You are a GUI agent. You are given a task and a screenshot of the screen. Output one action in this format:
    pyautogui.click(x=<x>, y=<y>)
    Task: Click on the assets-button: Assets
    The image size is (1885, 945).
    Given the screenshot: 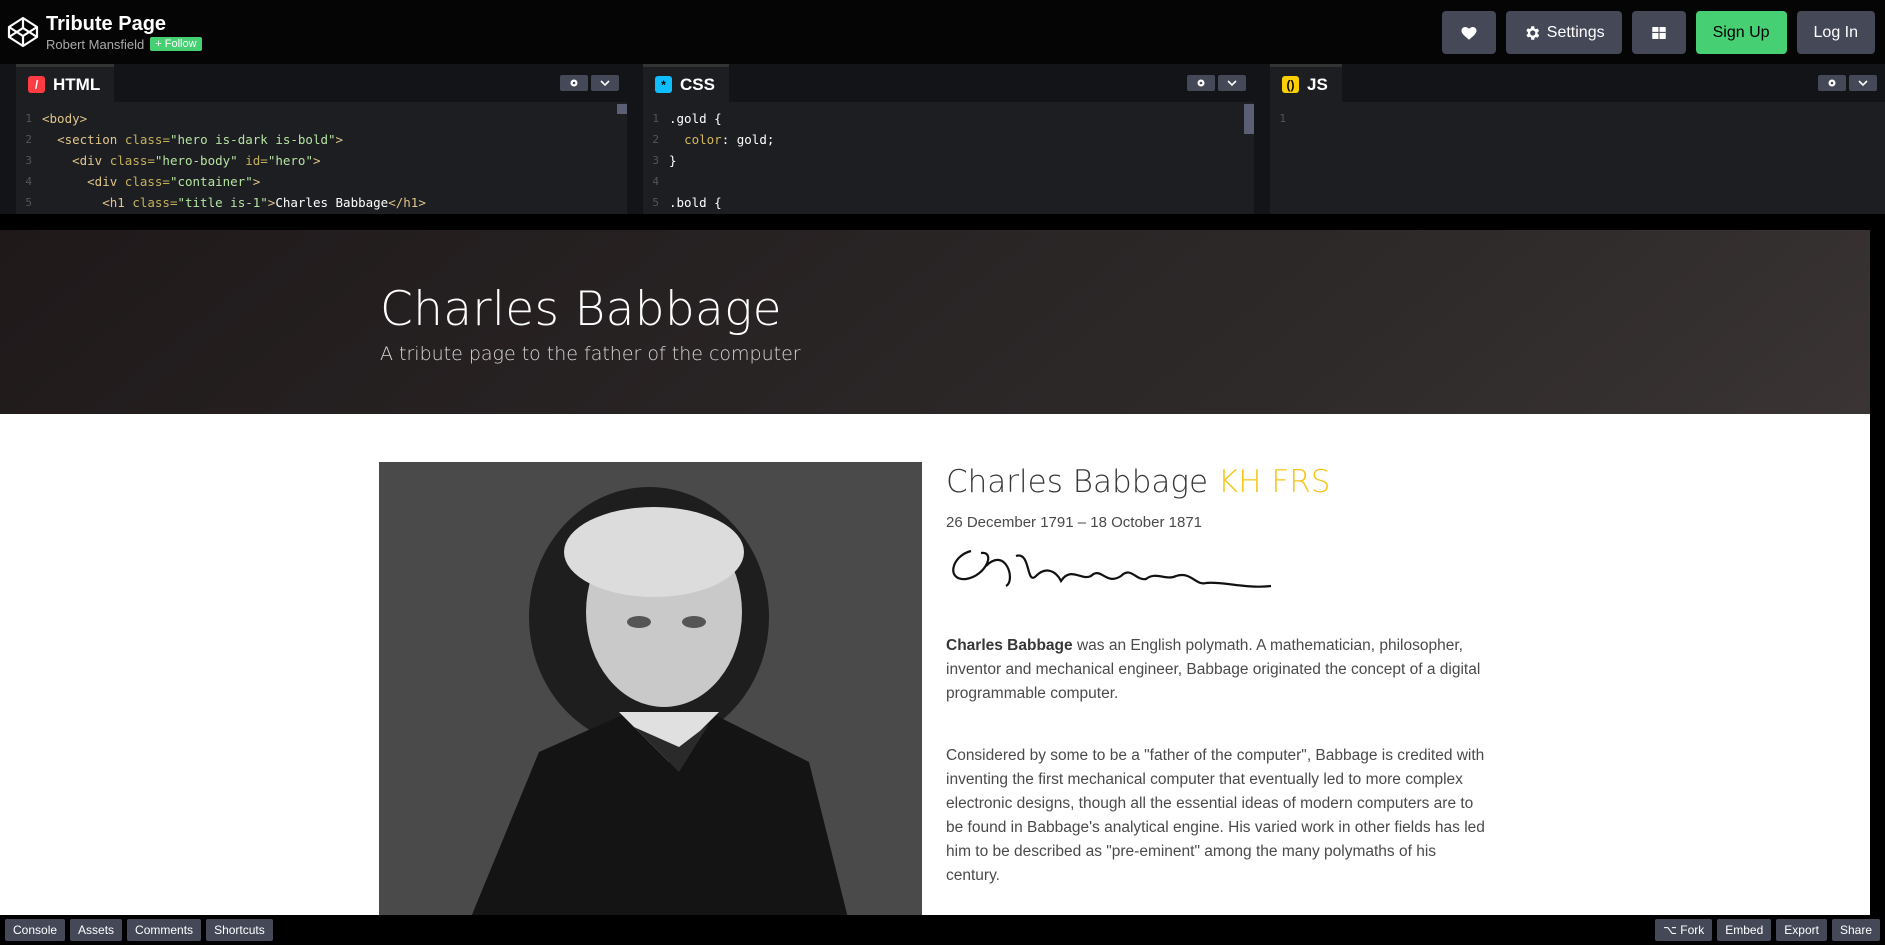 What is the action you would take?
    pyautogui.click(x=96, y=930)
    